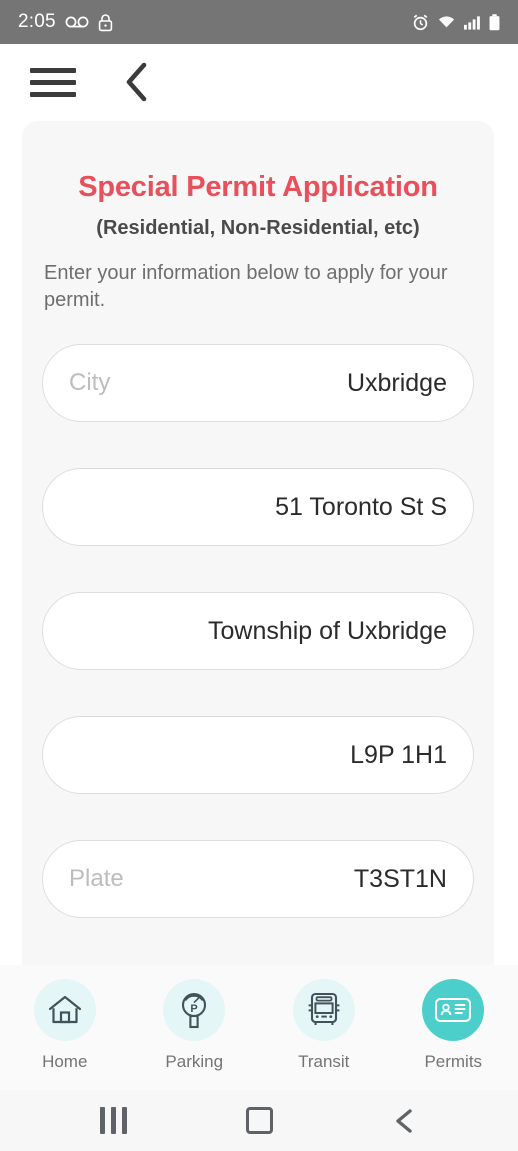 This screenshot has height=1151, width=518. I want to click on municipality-field: Township of Uxbridge, so click(258, 631).